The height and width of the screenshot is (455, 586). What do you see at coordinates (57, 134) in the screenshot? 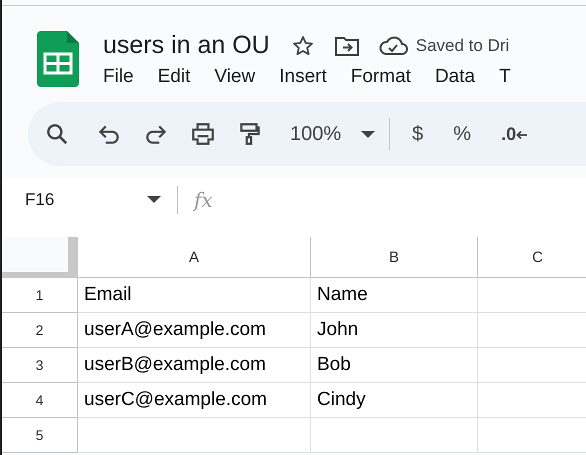
I see `search-icon` at bounding box center [57, 134].